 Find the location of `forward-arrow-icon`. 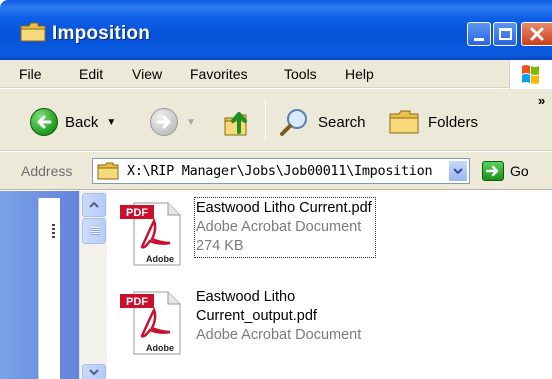

forward-arrow-icon is located at coordinates (164, 122).